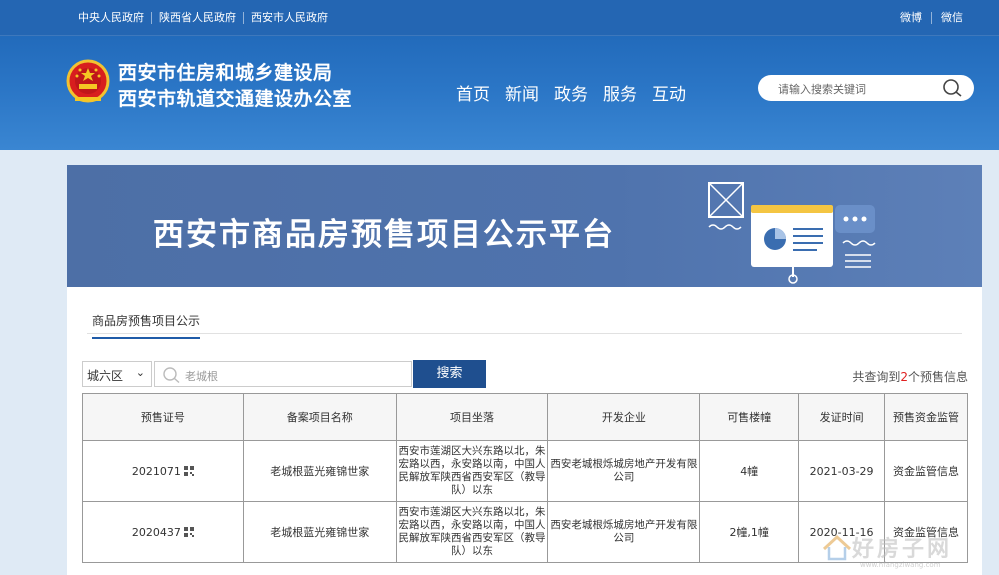  What do you see at coordinates (926, 471) in the screenshot?
I see `fund-supervision-link: 资金监管信息` at bounding box center [926, 471].